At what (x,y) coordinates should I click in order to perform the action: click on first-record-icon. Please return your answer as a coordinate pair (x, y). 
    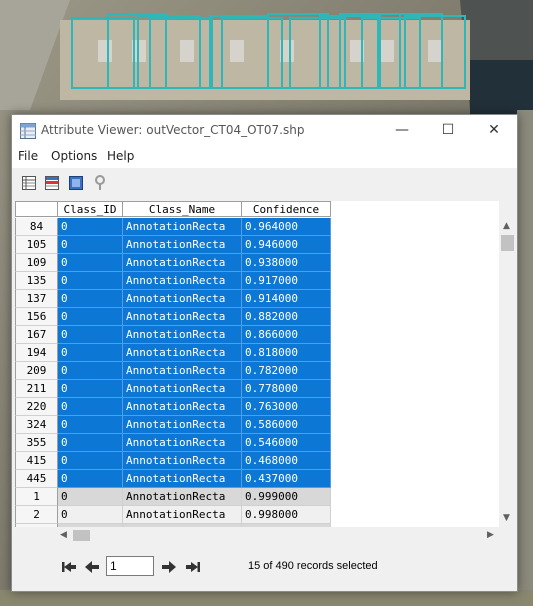
    Looking at the image, I should click on (69, 567).